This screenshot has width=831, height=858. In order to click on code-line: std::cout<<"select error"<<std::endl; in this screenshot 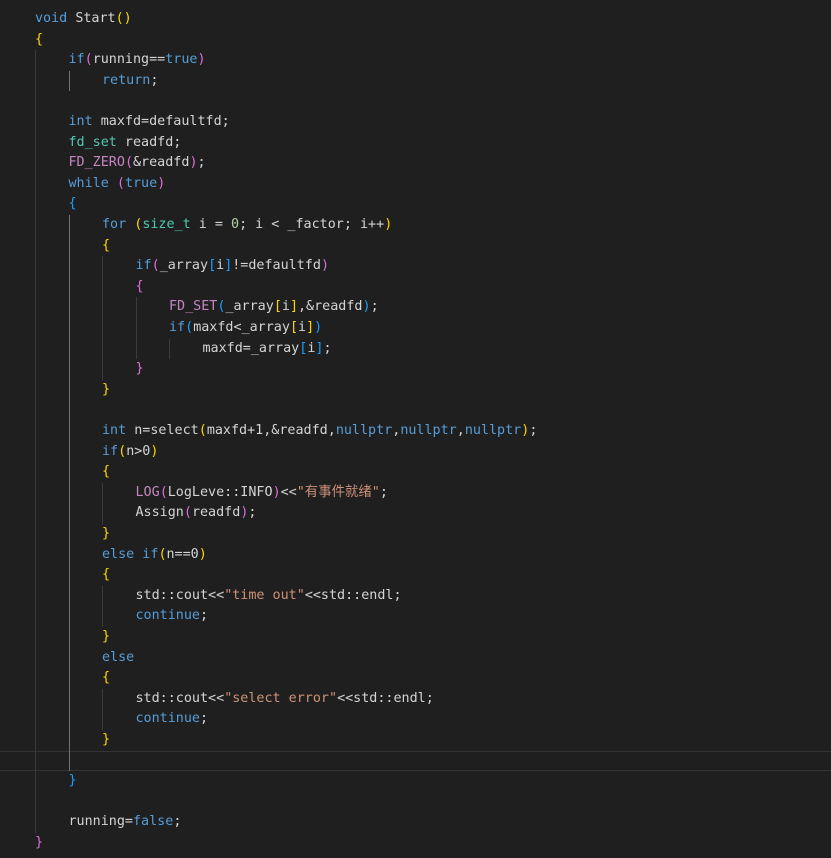, I will do `click(415, 699)`.